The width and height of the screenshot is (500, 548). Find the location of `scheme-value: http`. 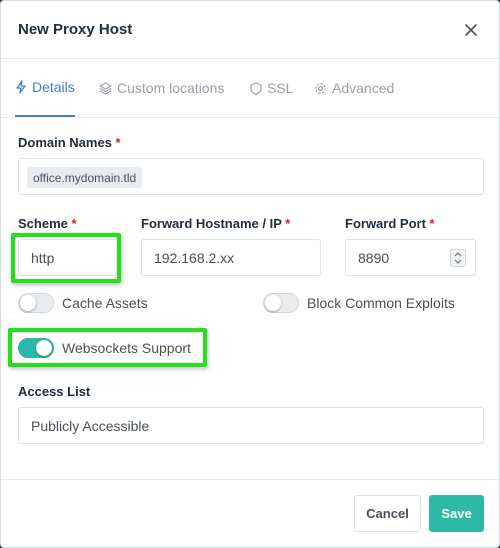

scheme-value: http is located at coordinates (43, 257).